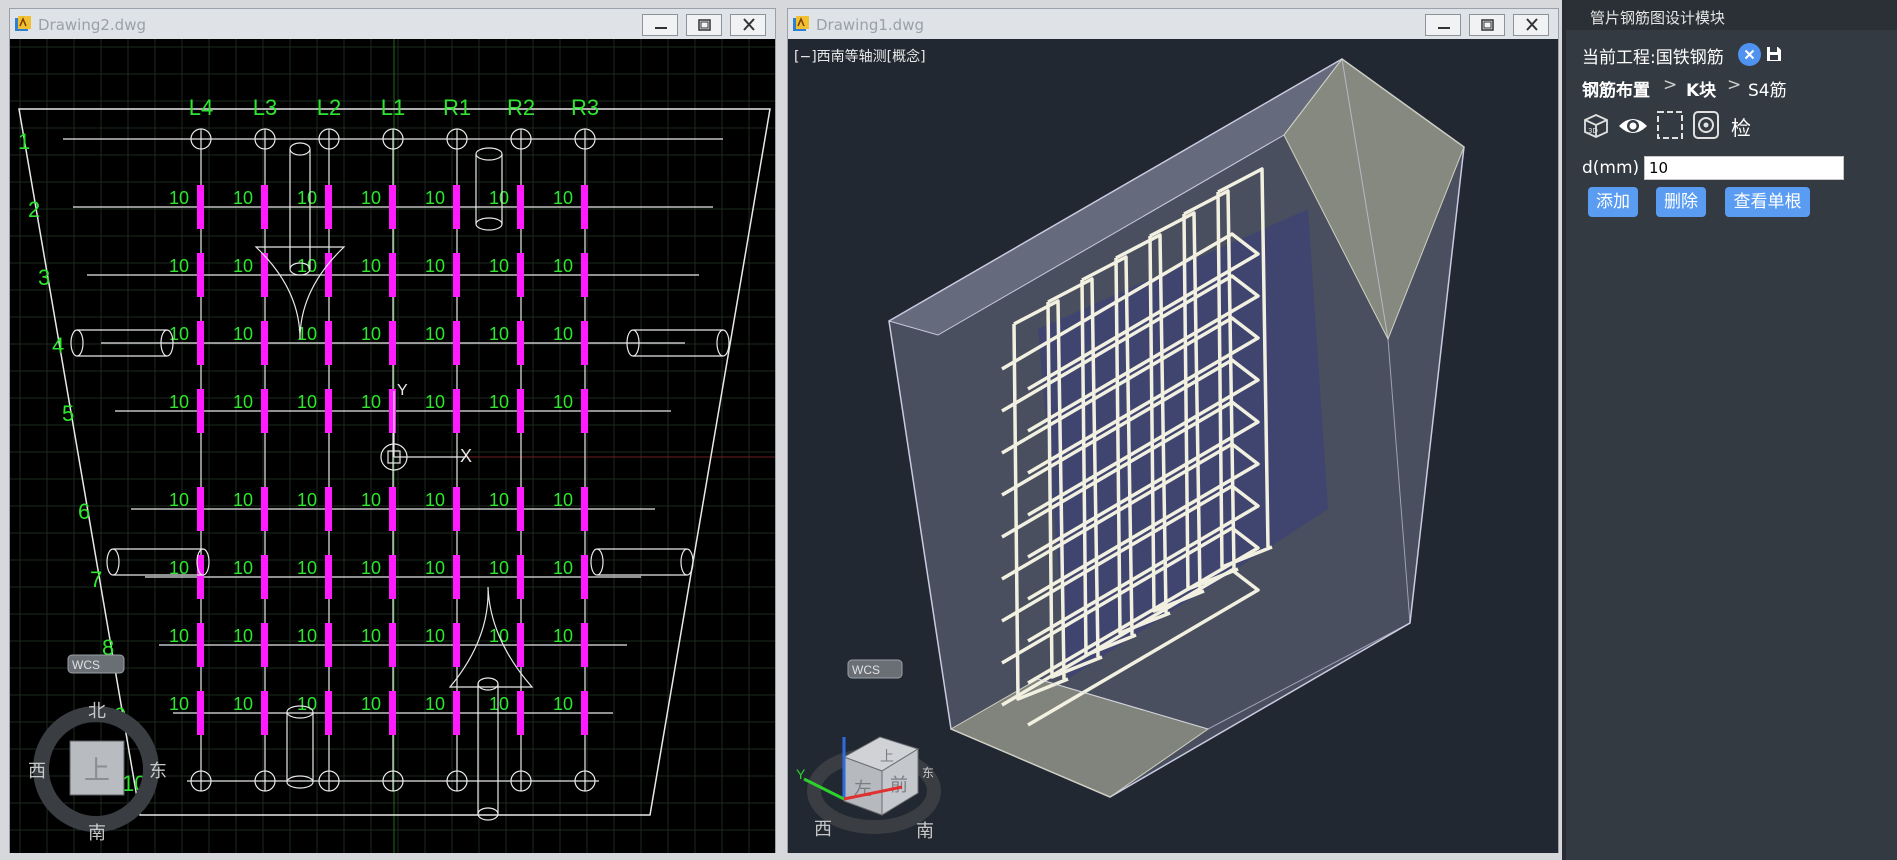 This screenshot has height=860, width=1897. What do you see at coordinates (1596, 126) in the screenshot?
I see `3d-view-icon: 3D` at bounding box center [1596, 126].